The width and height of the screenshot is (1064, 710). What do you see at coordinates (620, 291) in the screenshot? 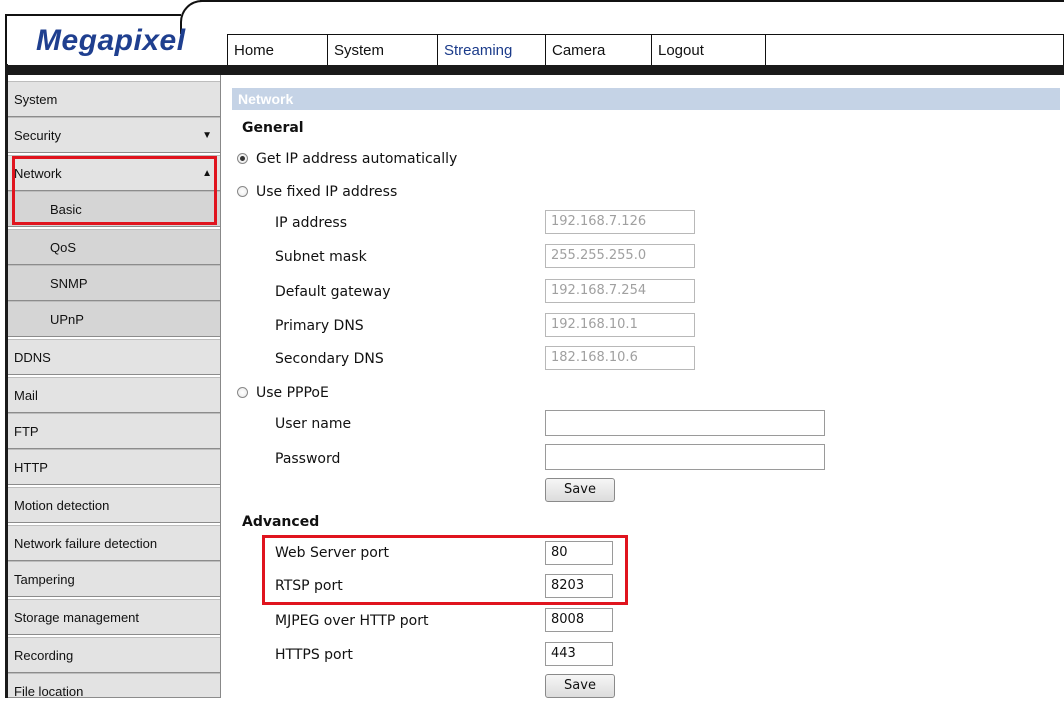
I see `default-gateway-field: 192.168.7.254` at bounding box center [620, 291].